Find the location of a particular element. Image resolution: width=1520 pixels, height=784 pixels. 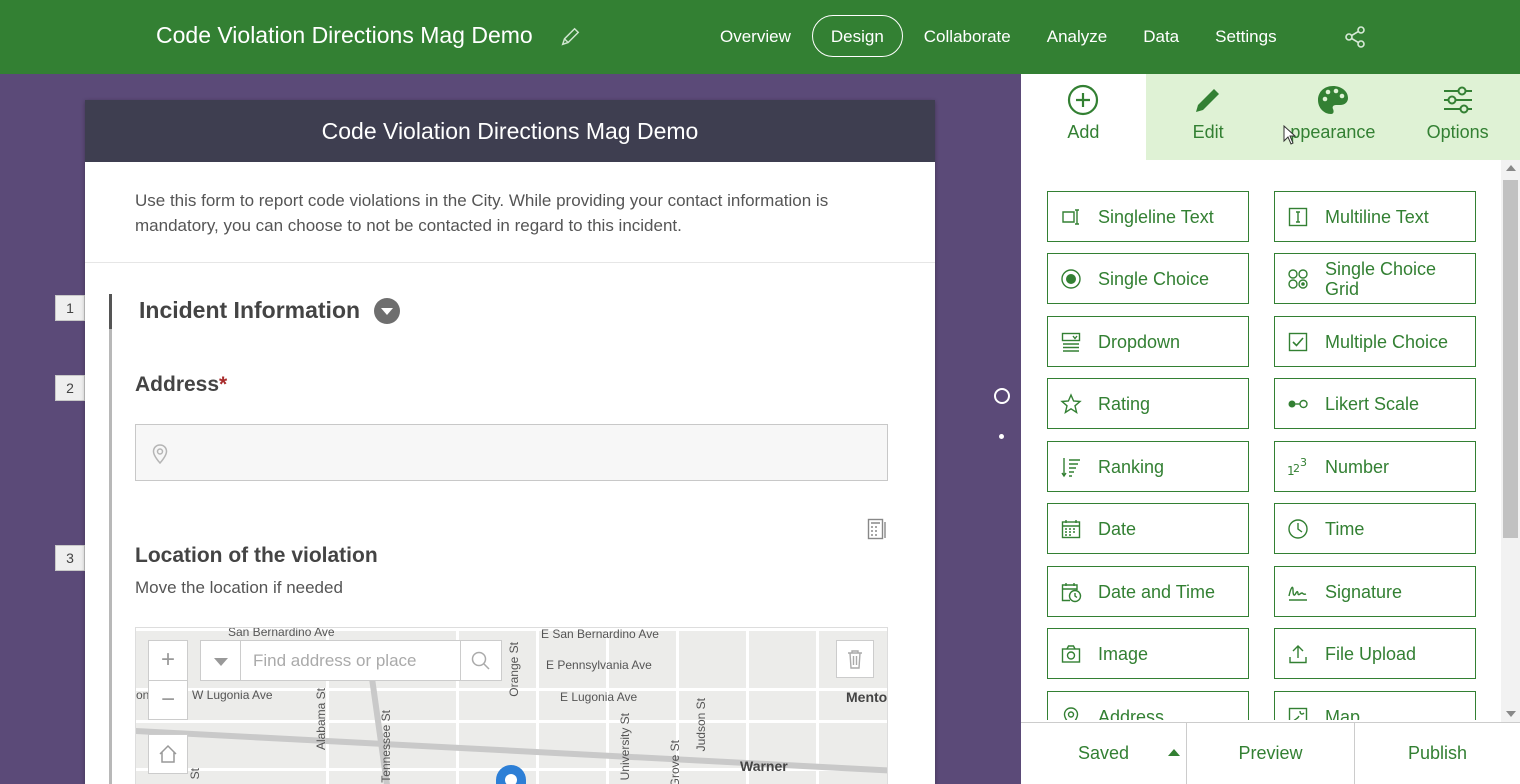

panel-footer: Saved Preview Publish is located at coordinates (1270, 753).